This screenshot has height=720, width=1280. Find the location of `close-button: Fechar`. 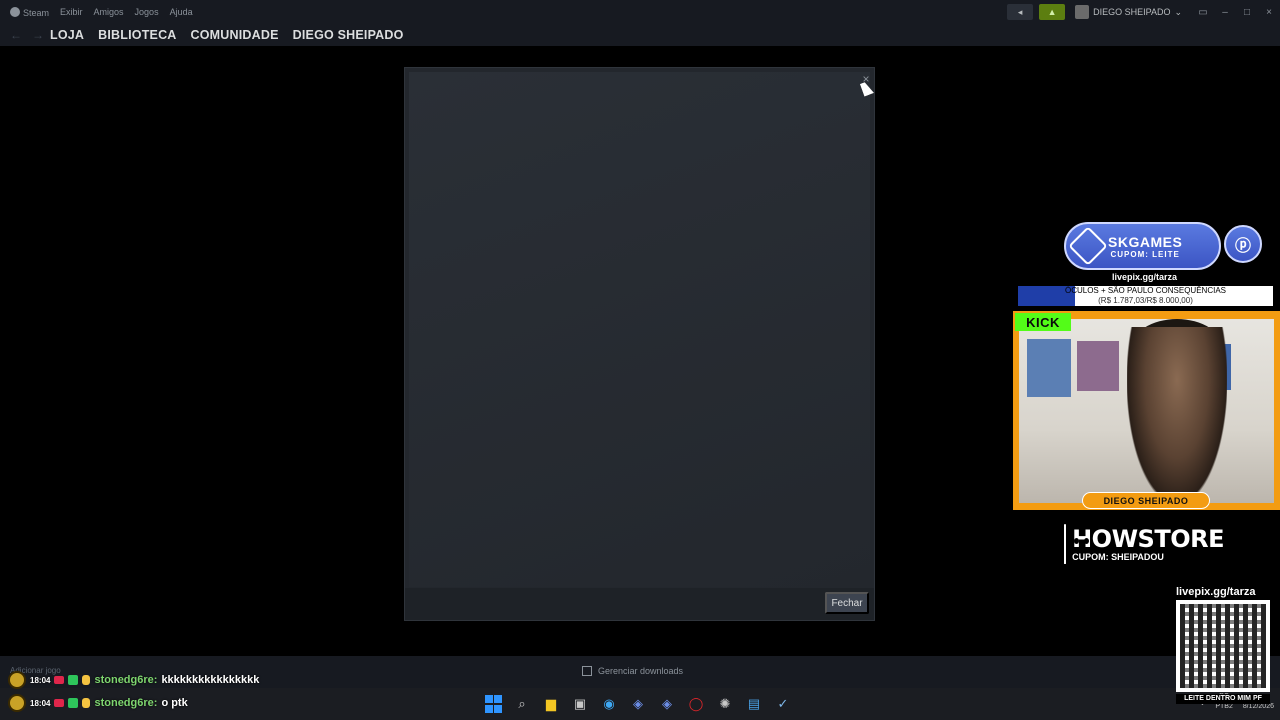

close-button: Fechar is located at coordinates (847, 603).